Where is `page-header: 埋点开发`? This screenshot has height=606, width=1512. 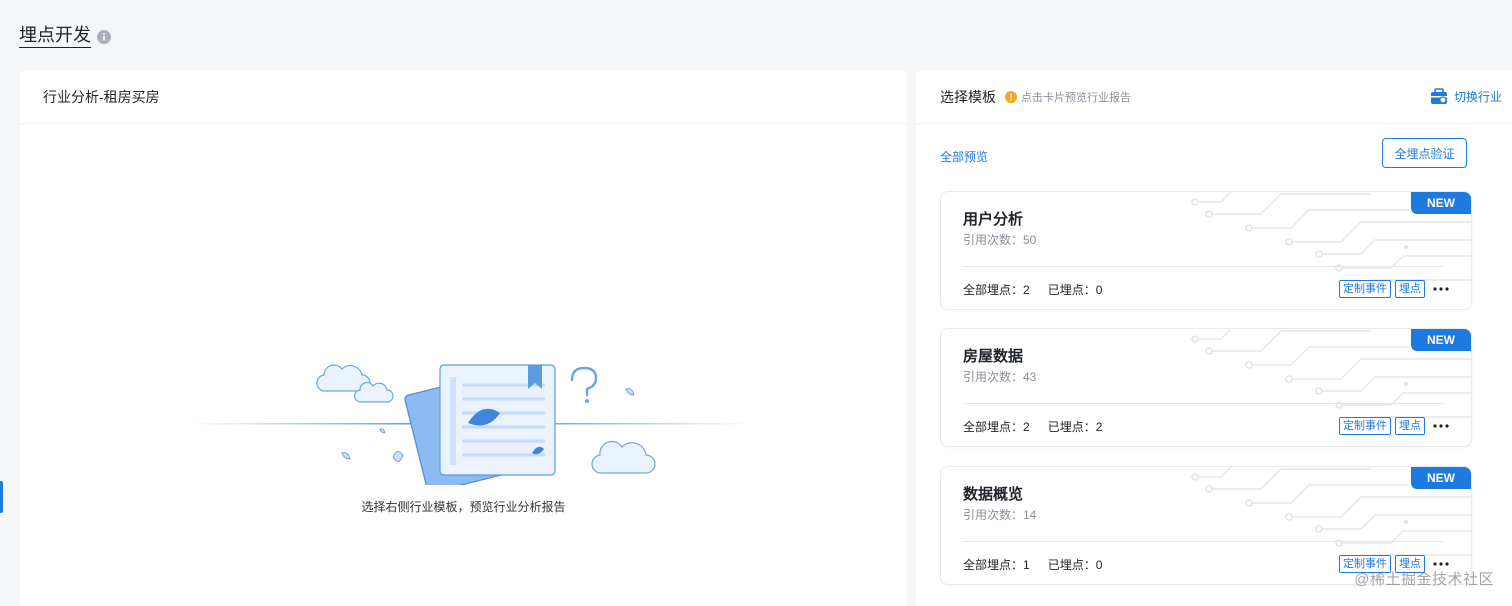 page-header: 埋点开发 is located at coordinates (65, 35).